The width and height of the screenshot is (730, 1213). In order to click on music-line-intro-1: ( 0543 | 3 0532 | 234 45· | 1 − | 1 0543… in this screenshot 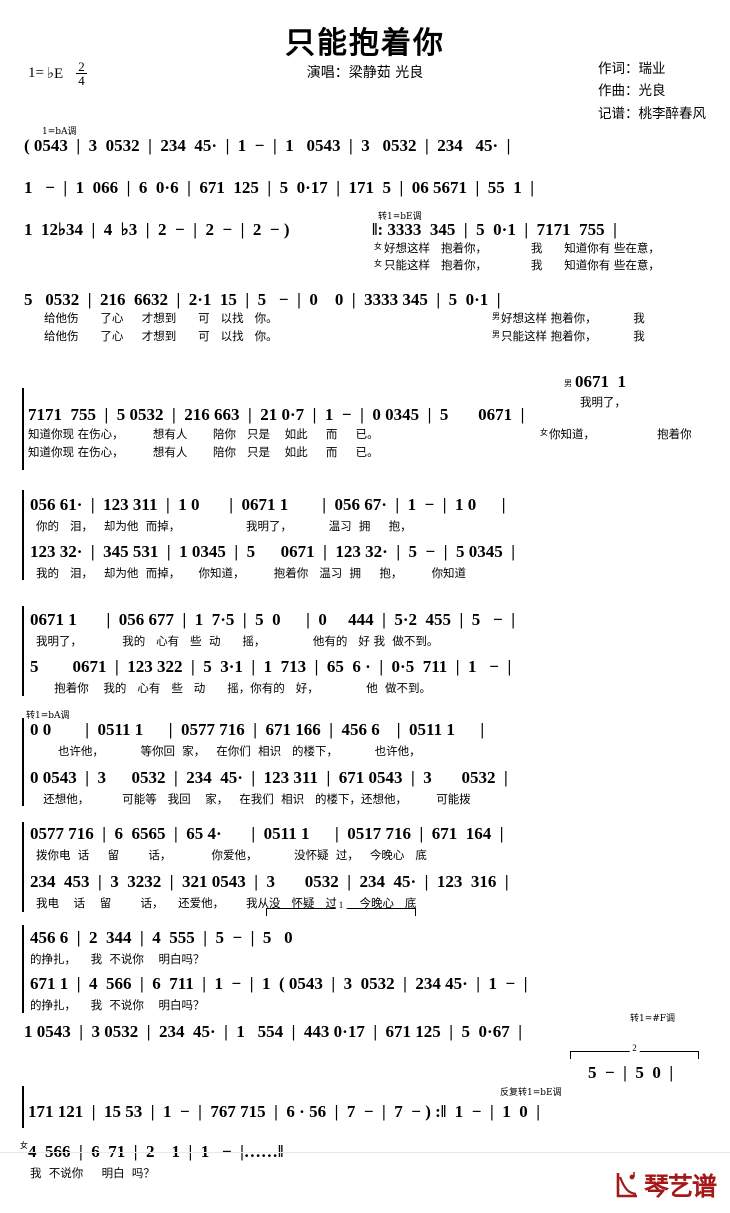, I will do `click(267, 145)`.